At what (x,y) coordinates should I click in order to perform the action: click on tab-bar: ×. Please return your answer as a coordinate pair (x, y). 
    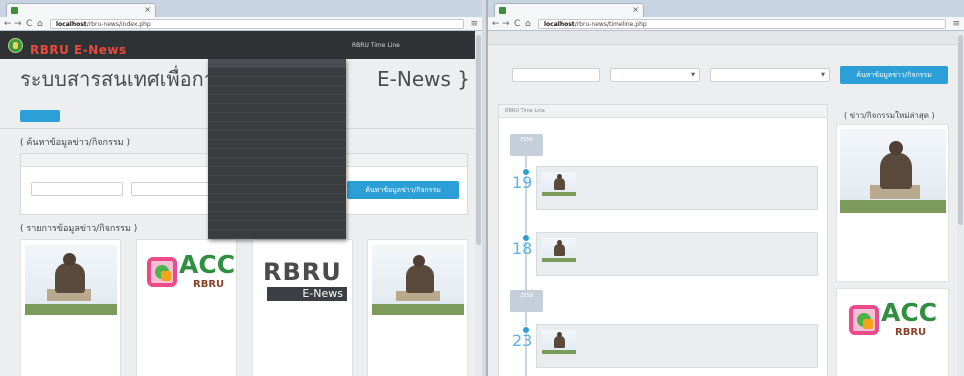
    Looking at the image, I should click on (726, 8).